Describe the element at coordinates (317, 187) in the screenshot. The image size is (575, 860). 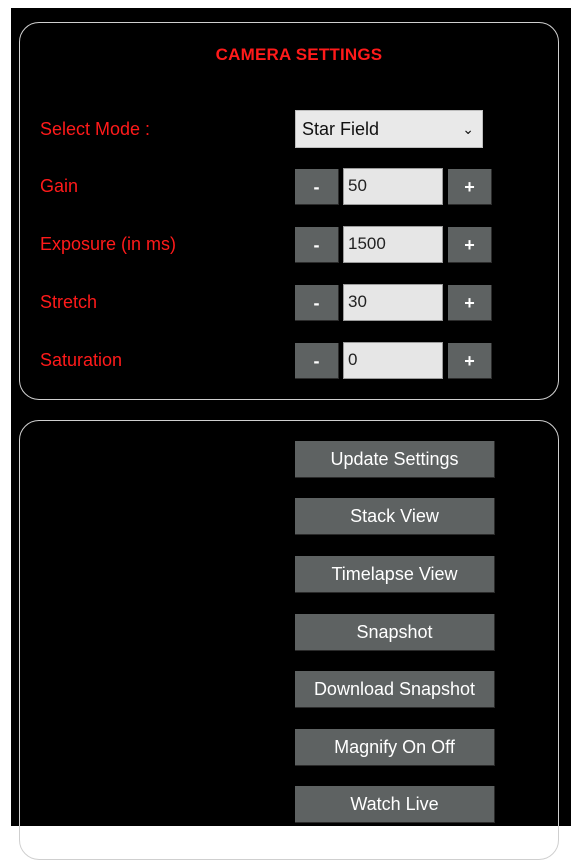
I see `gain-decrement-button: -` at that location.